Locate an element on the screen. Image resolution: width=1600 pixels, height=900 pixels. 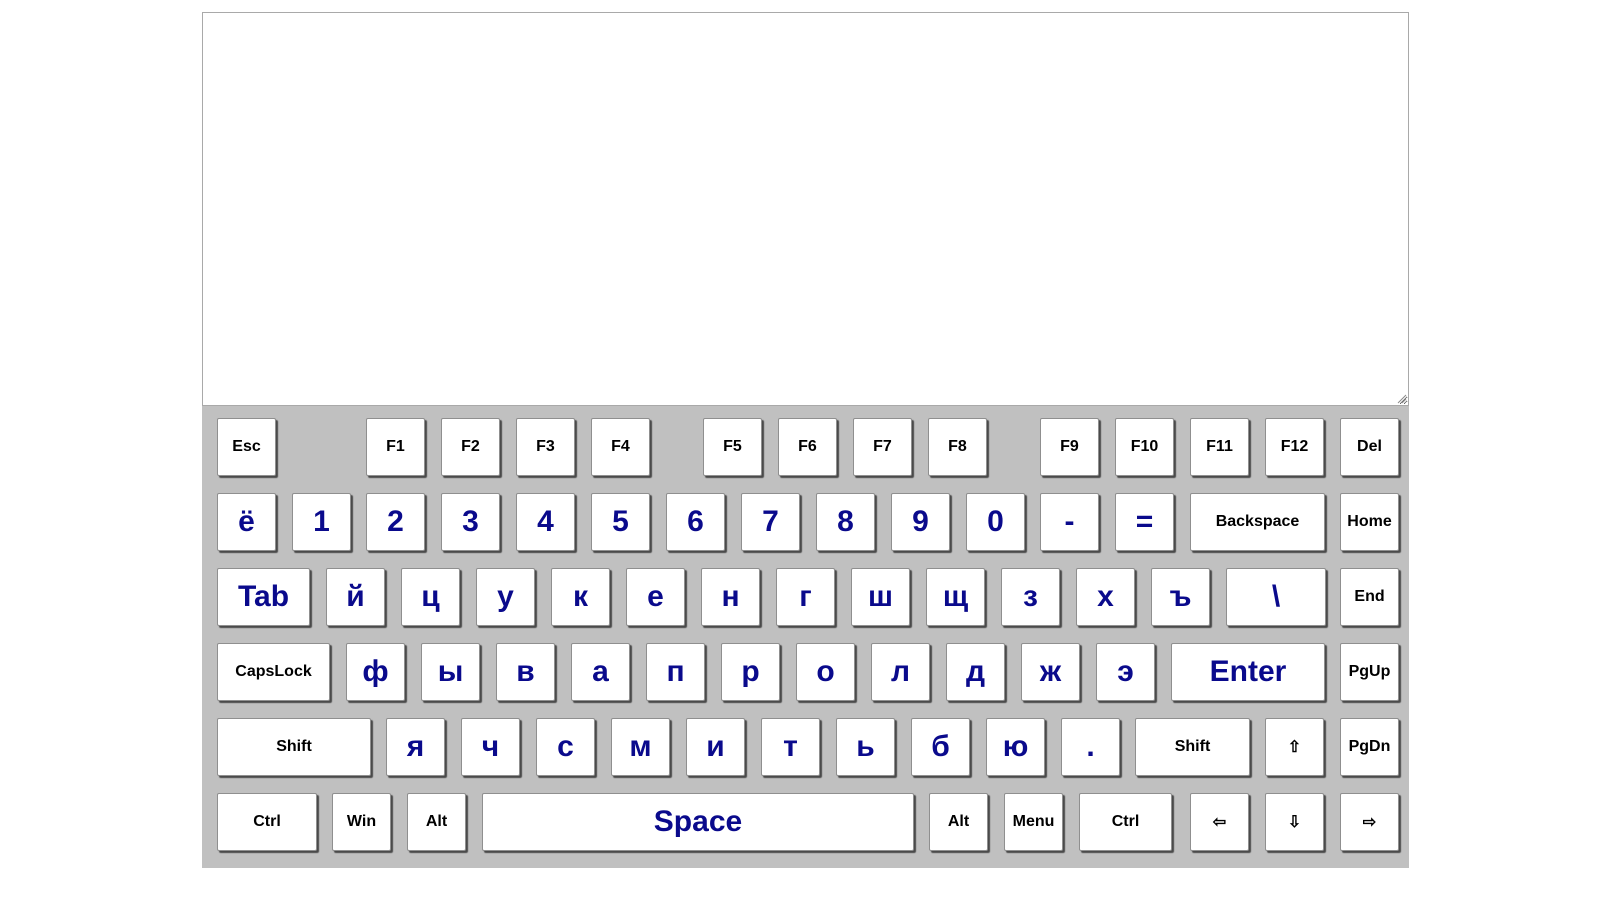
key-label: 8 is located at coordinates (845, 521).